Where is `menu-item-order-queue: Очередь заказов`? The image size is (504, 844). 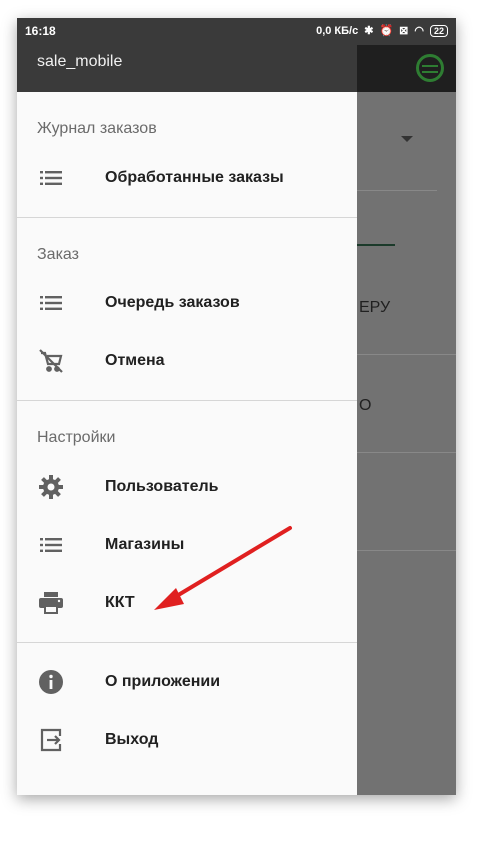 menu-item-order-queue: Очередь заказов is located at coordinates (187, 303).